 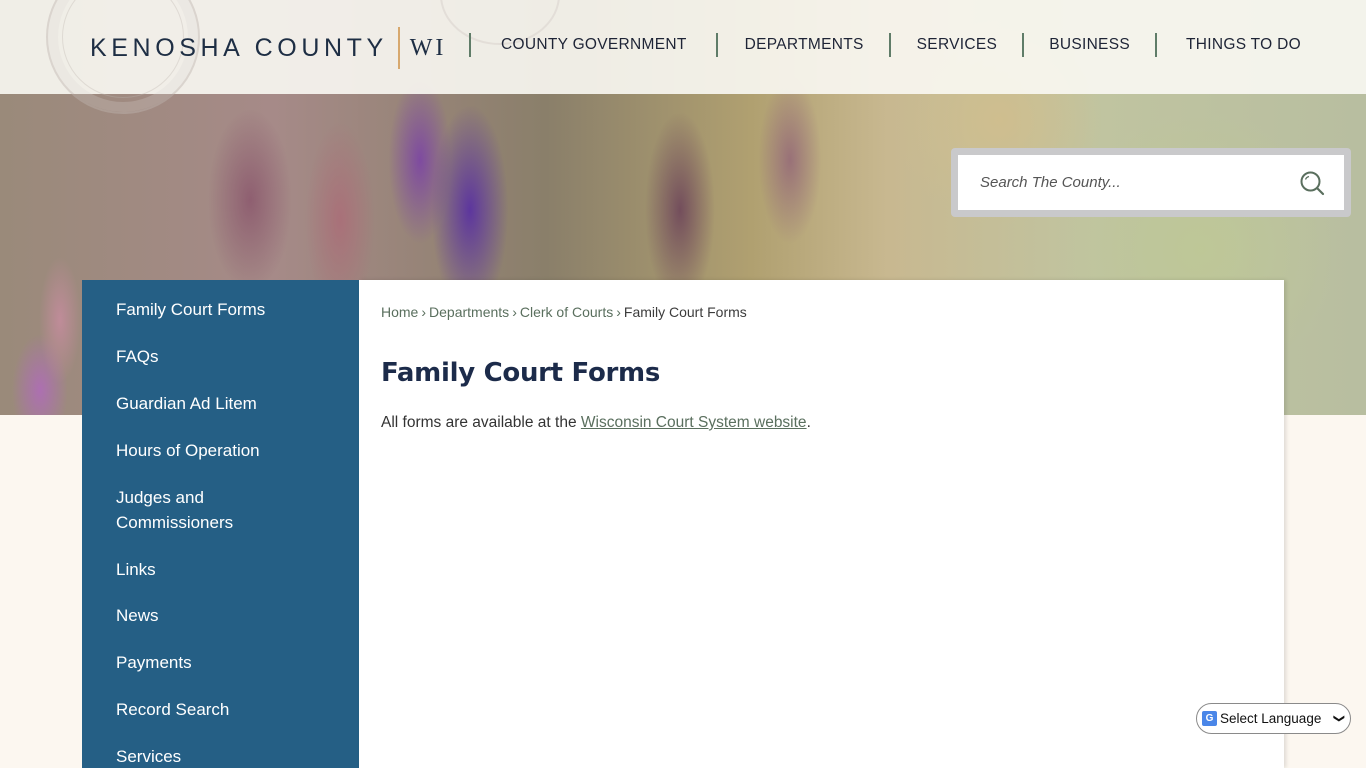 What do you see at coordinates (226, 615) in the screenshot?
I see `sidebar-item-news: News` at bounding box center [226, 615].